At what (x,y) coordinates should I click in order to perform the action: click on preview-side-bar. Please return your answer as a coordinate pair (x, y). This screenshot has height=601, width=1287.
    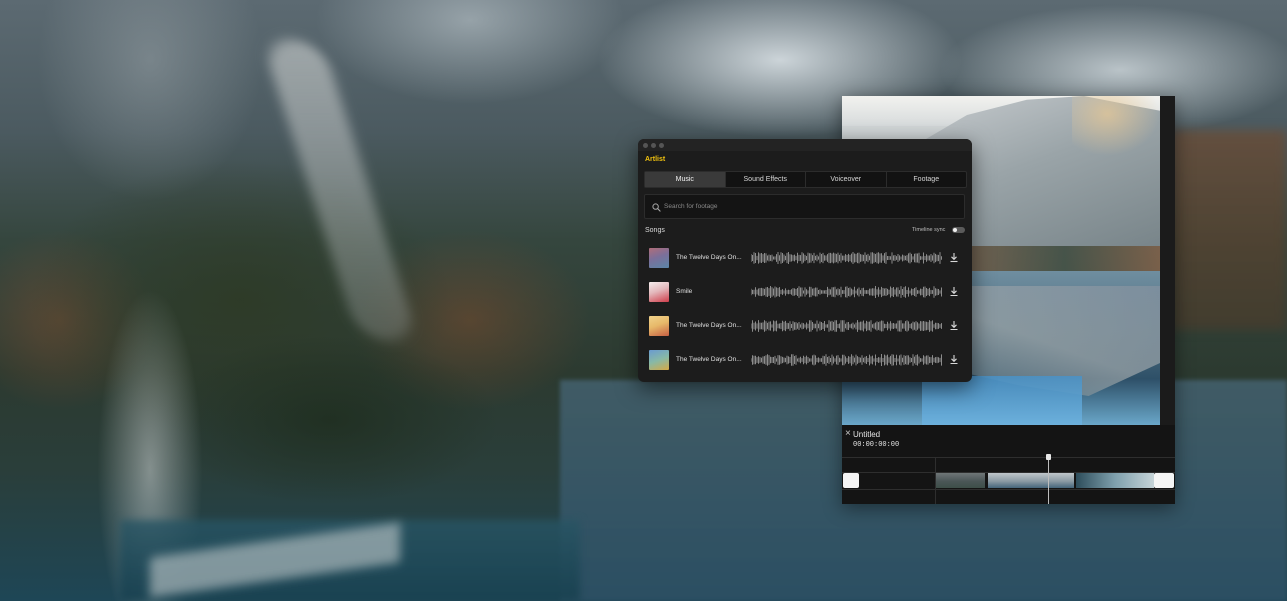
    Looking at the image, I should click on (1167, 260).